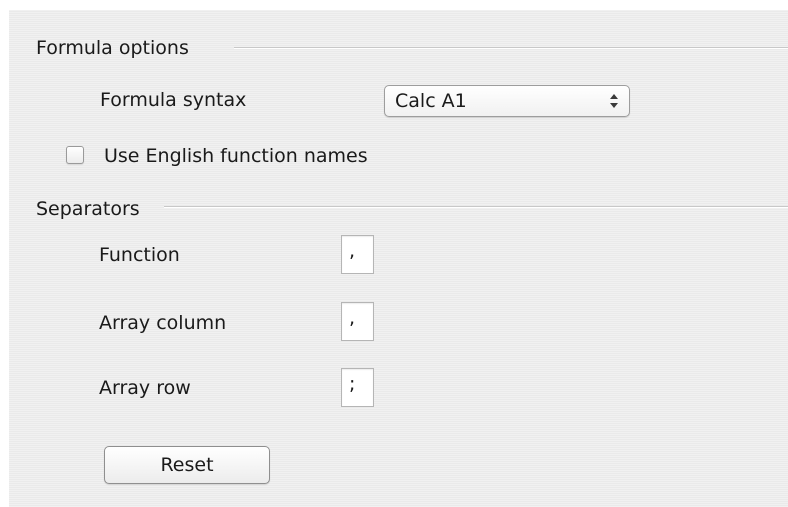 Image resolution: width=788 pixels, height=507 pixels. I want to click on separators-divider, so click(476, 207).